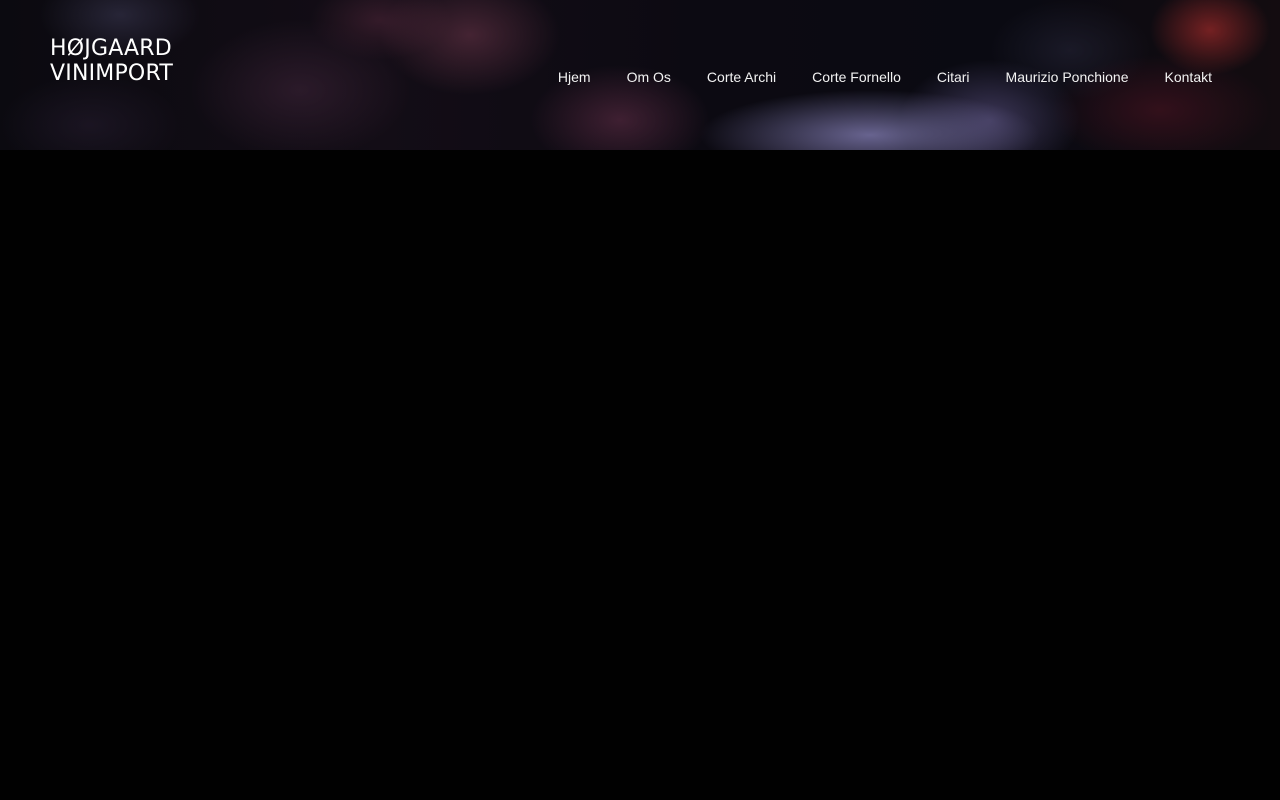 The width and height of the screenshot is (1280, 800). What do you see at coordinates (953, 77) in the screenshot?
I see `nav-item-citari: Citari` at bounding box center [953, 77].